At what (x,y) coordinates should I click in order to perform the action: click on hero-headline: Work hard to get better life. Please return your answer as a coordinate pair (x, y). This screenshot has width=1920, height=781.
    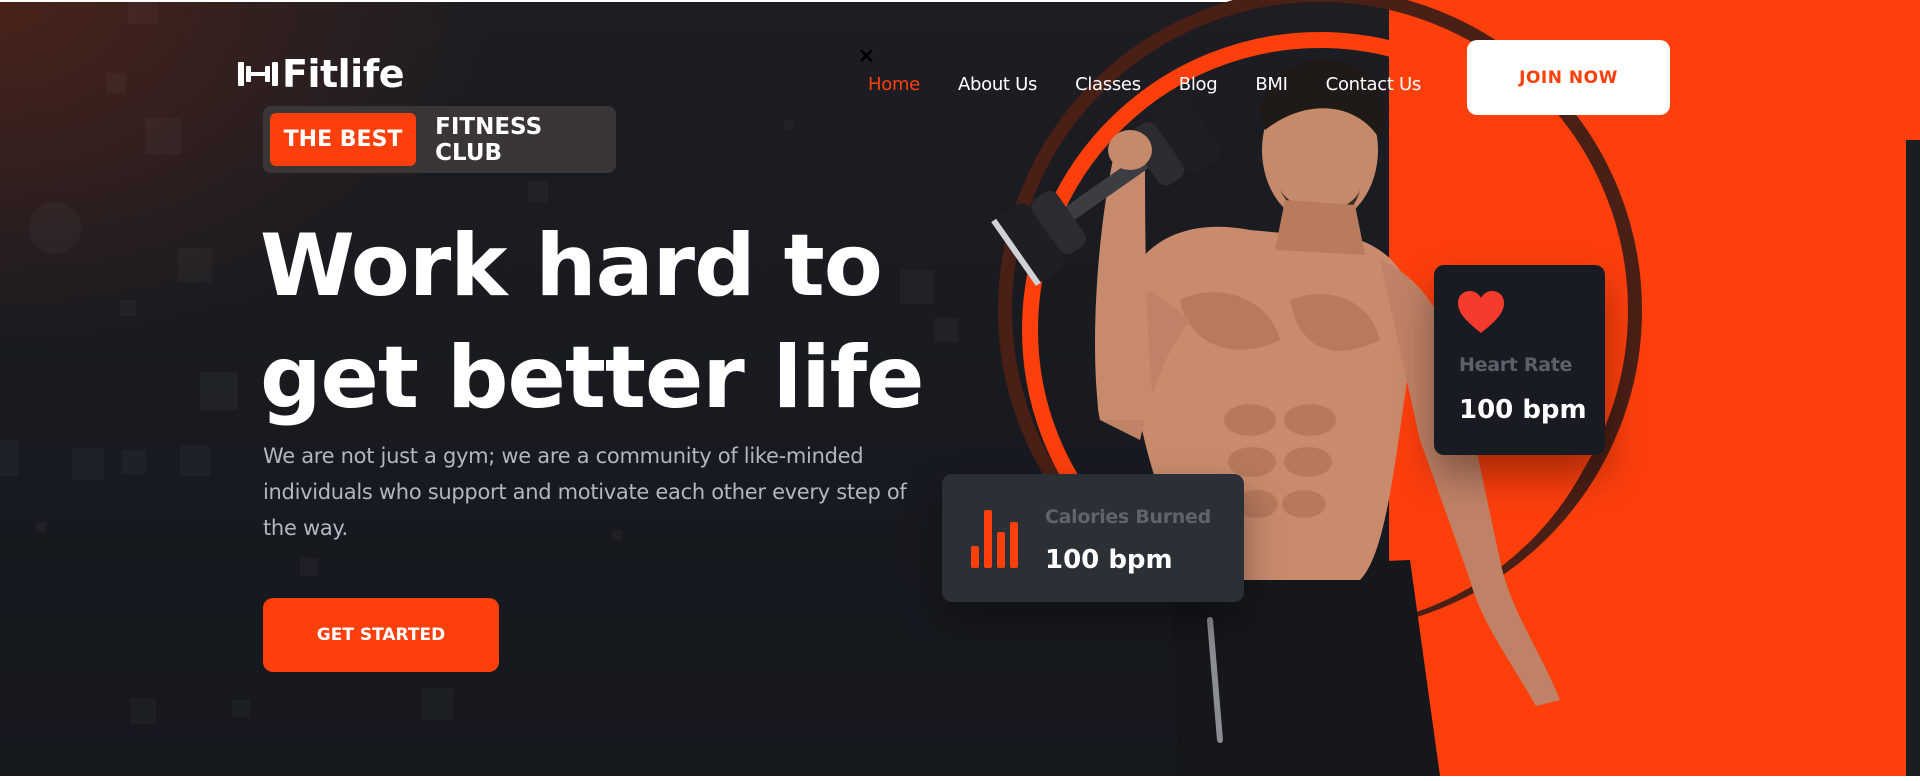
    Looking at the image, I should click on (610, 322).